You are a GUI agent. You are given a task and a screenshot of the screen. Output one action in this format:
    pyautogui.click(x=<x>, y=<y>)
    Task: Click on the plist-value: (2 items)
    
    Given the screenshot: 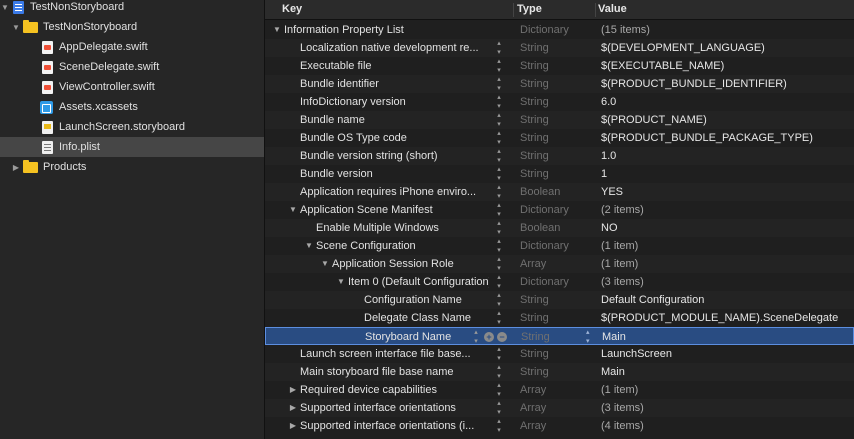 What is the action you would take?
    pyautogui.click(x=622, y=210)
    